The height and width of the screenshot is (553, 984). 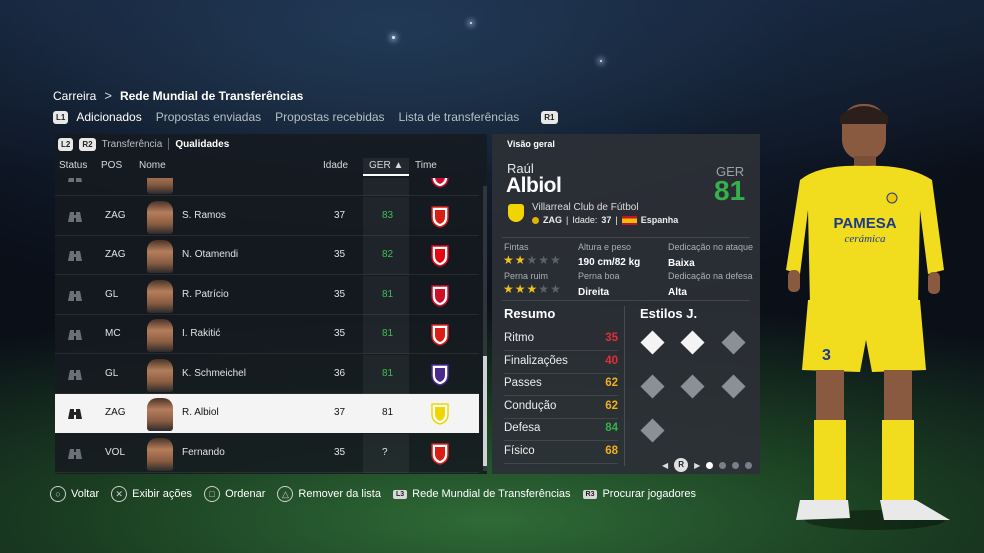 What do you see at coordinates (400, 494) in the screenshot?
I see `l3-button-icon: L3` at bounding box center [400, 494].